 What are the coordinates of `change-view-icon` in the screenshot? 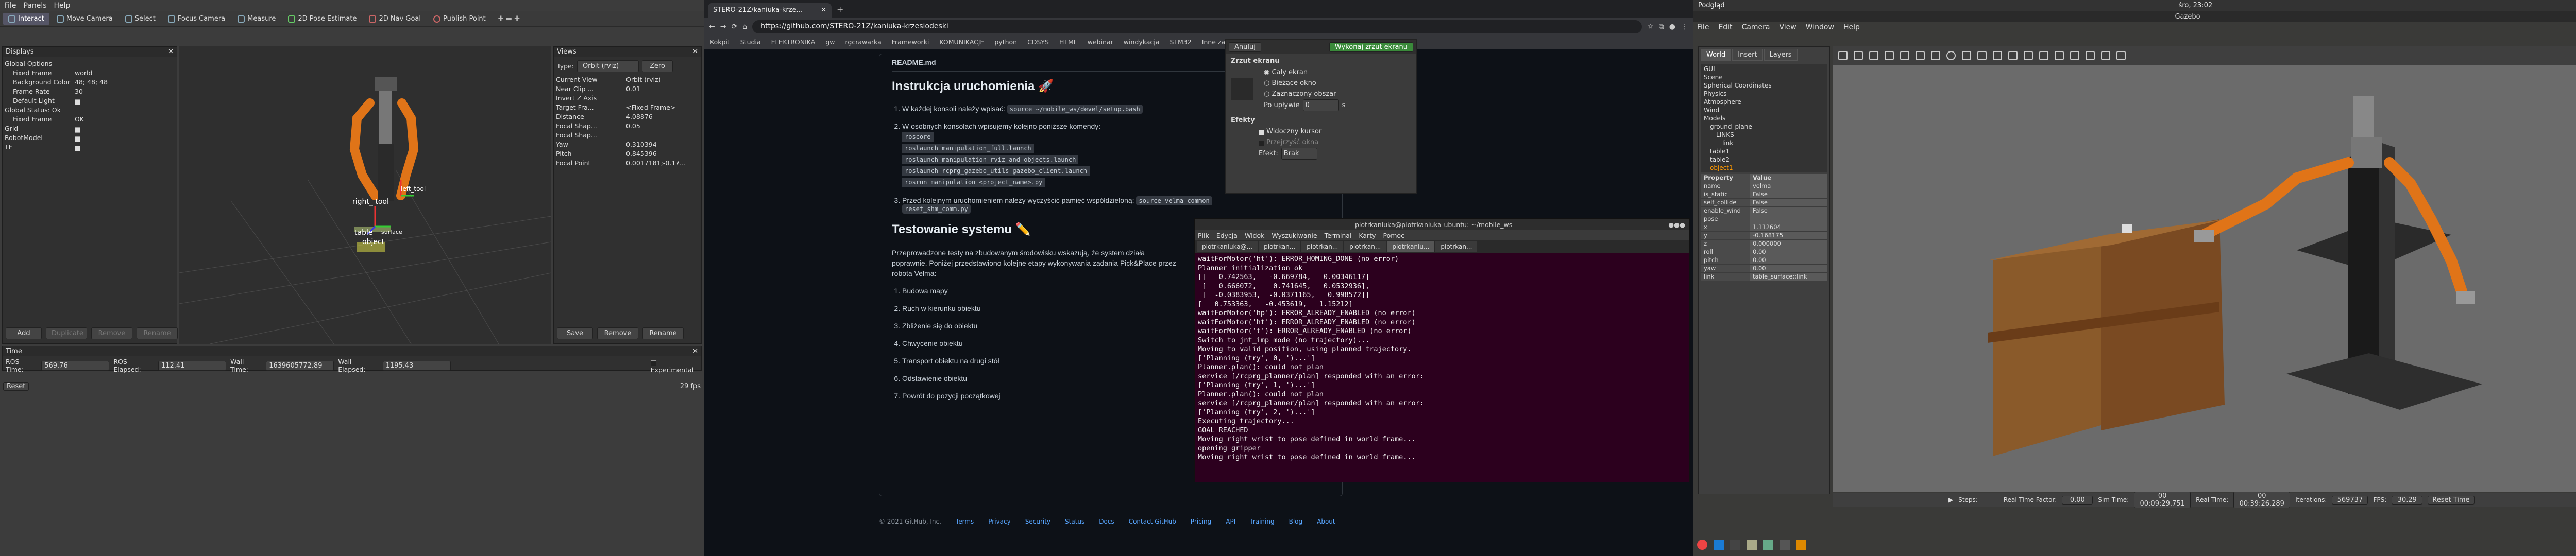 It's located at (2090, 55).